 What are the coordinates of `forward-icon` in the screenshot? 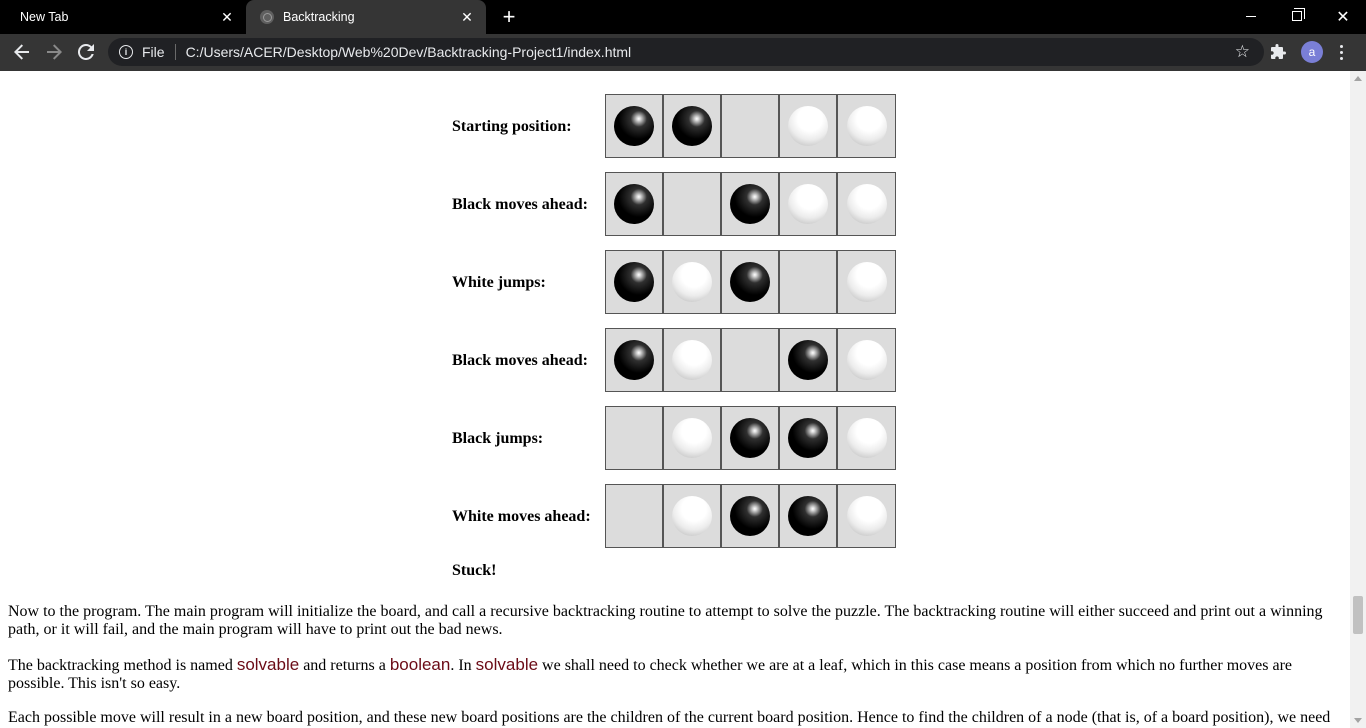 It's located at (54, 52).